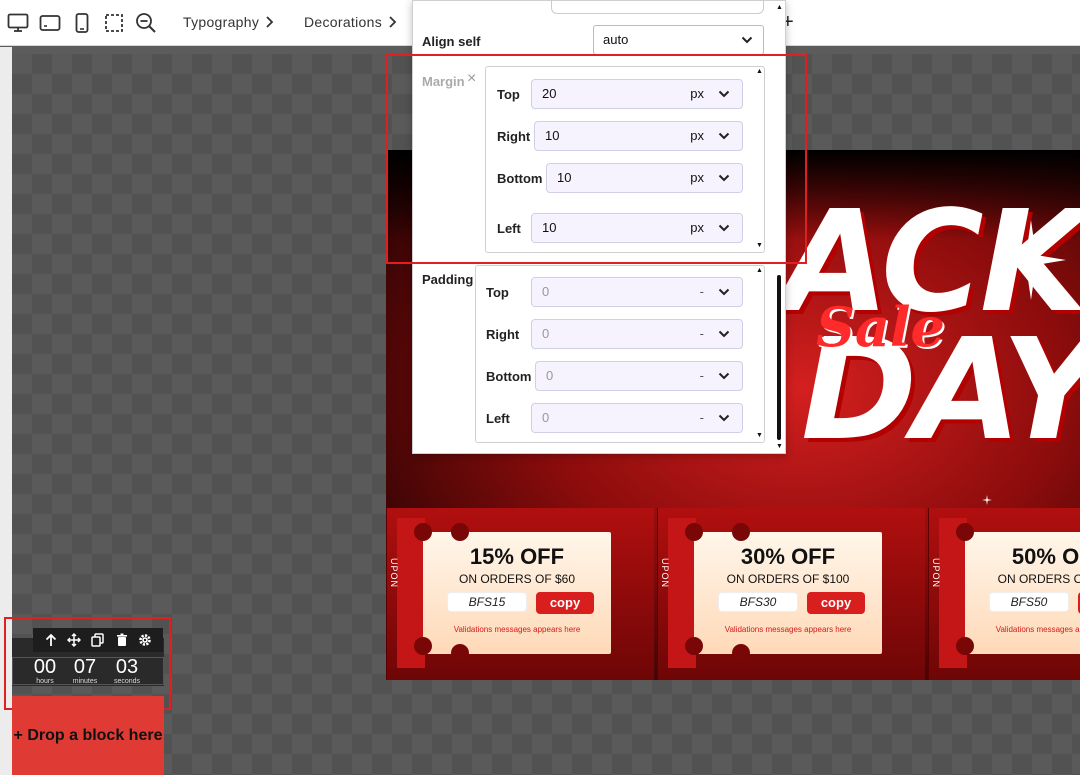 This screenshot has height=775, width=1080. I want to click on coupon-discount: 15% OFF, so click(517, 556).